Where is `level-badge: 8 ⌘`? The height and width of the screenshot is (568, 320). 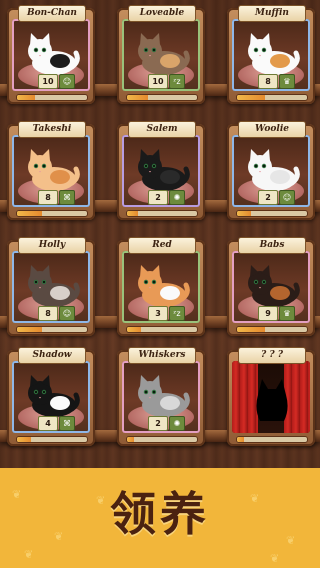 level-badge: 8 ⌘ is located at coordinates (56, 197).